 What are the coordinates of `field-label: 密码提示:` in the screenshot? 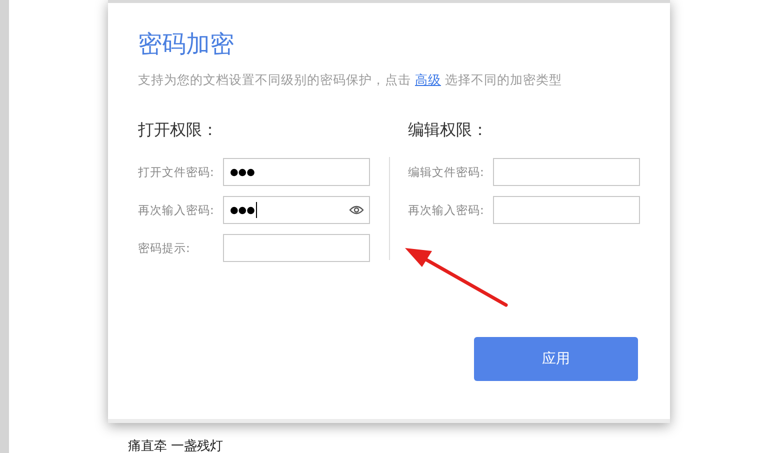 It's located at (164, 248).